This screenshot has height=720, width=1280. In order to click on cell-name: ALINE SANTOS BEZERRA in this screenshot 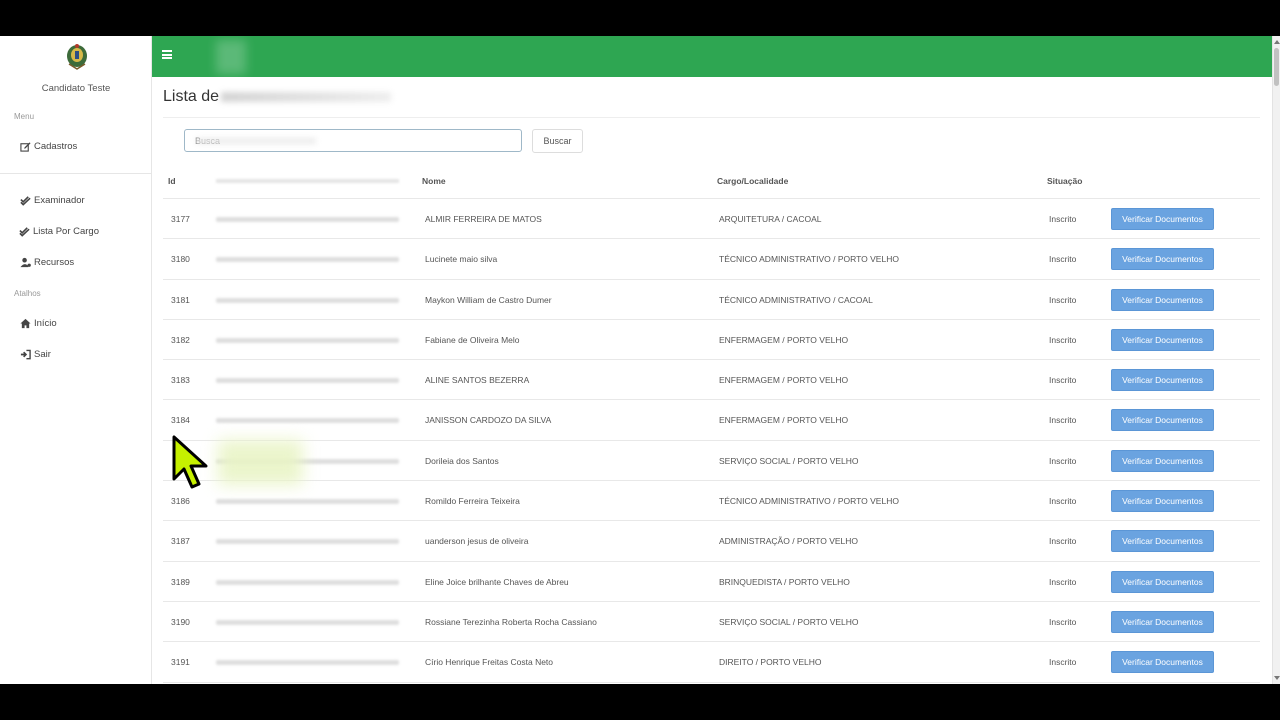, I will do `click(477, 380)`.